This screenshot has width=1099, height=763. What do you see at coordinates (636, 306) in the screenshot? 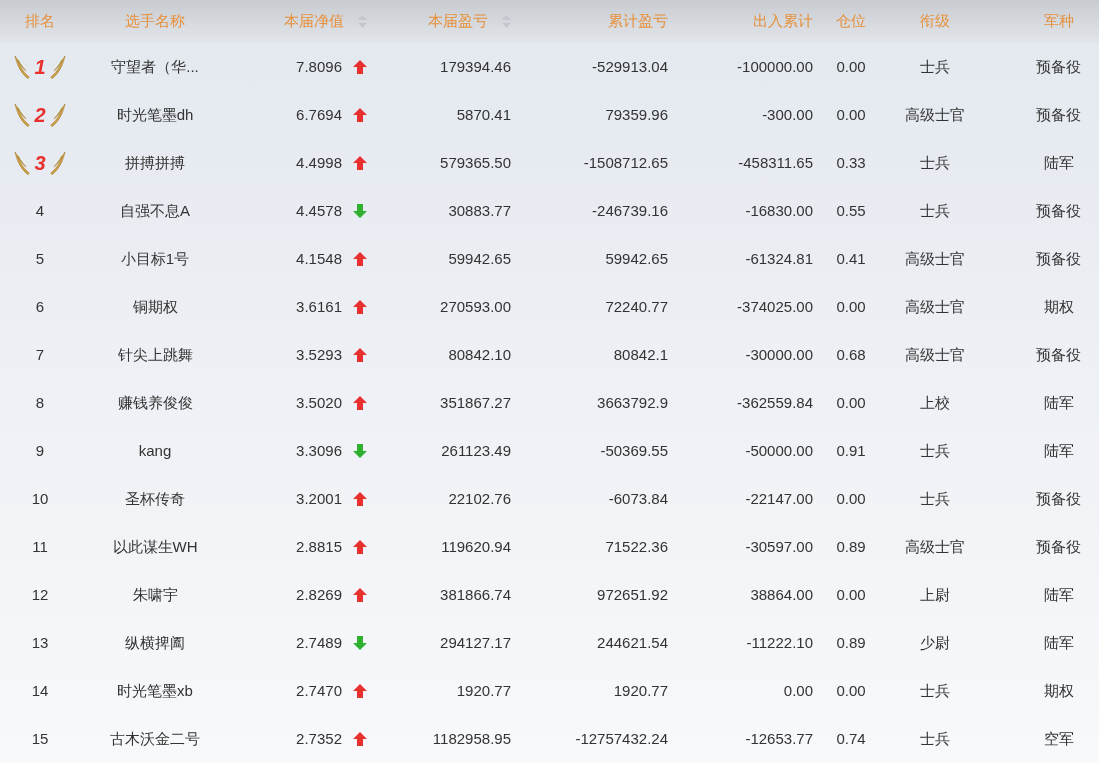
I see `table-cell-text: 72240.77` at bounding box center [636, 306].